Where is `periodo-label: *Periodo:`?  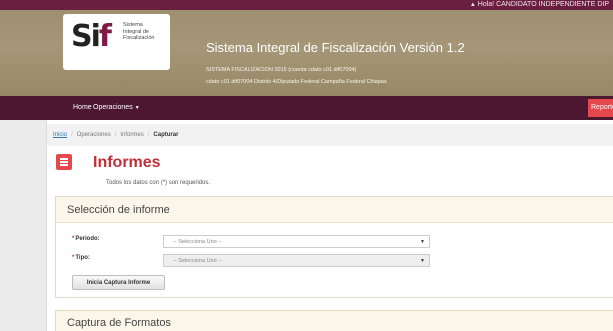 periodo-label: *Periodo: is located at coordinates (86, 239).